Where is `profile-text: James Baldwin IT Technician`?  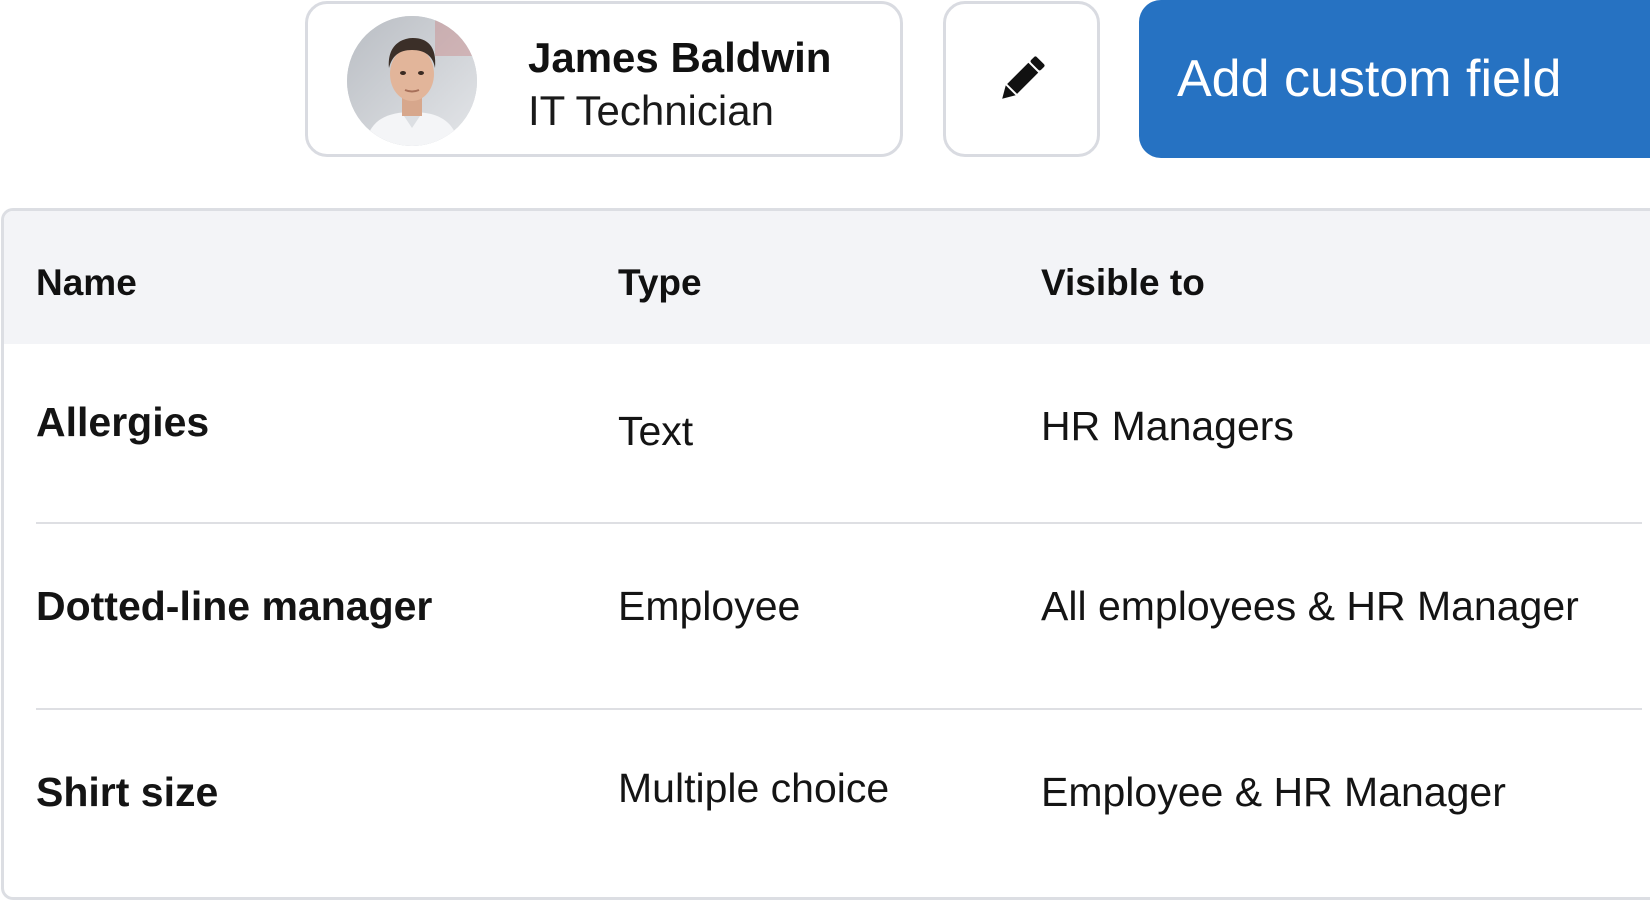
profile-text: James Baldwin IT Technician is located at coordinates (679, 85).